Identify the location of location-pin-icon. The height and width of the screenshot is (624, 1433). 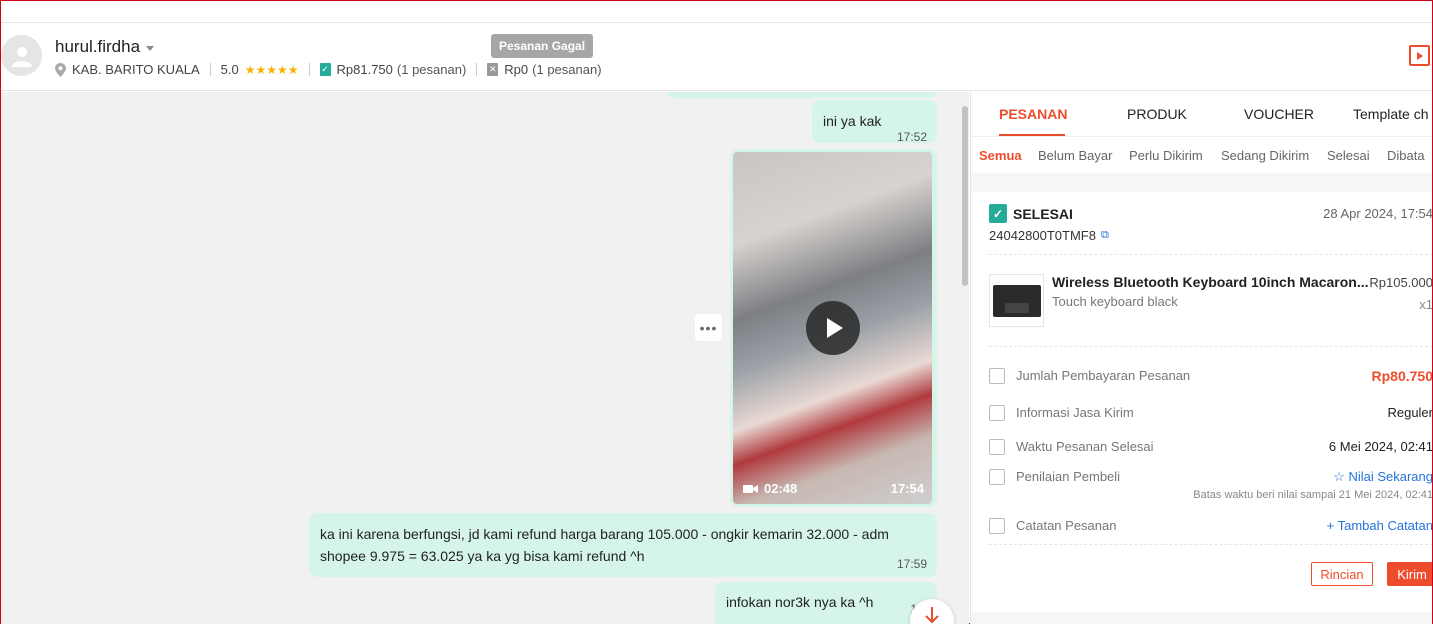
(60, 69).